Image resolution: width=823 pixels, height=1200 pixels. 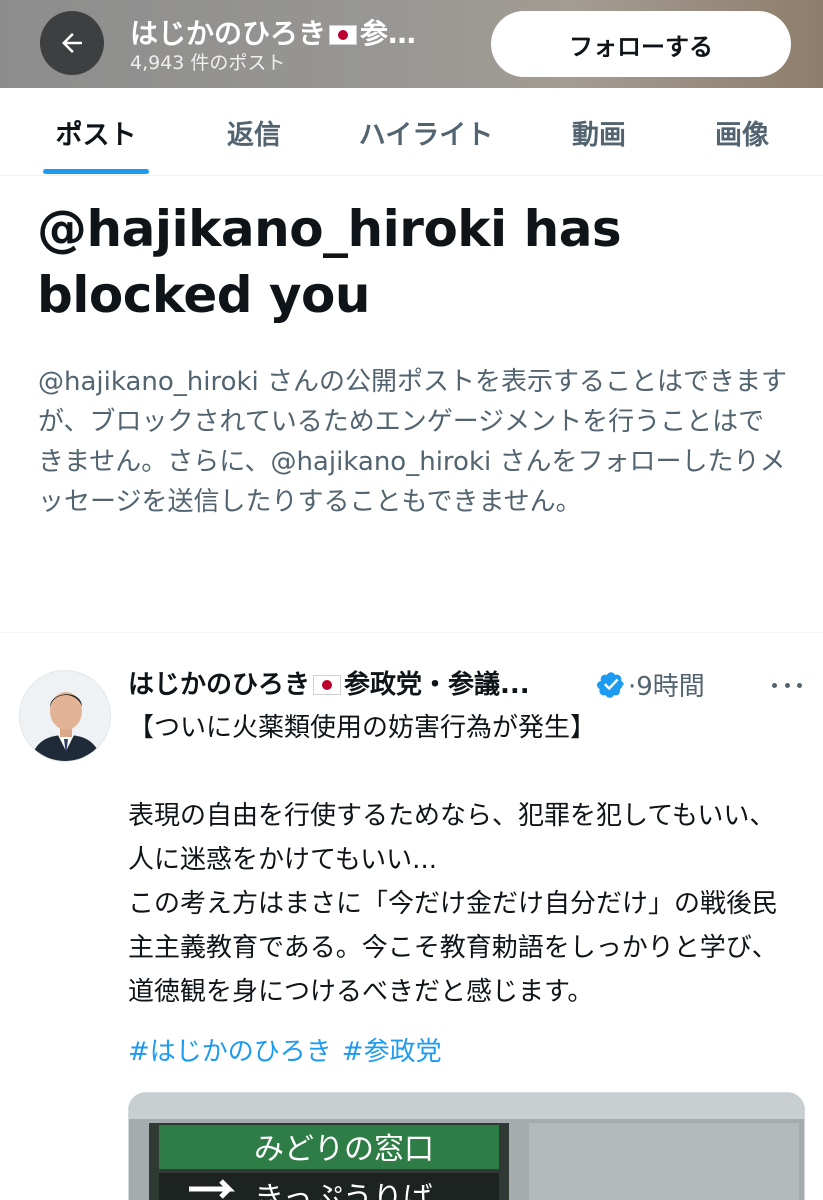 I want to click on divider, so click(x=411, y=632).